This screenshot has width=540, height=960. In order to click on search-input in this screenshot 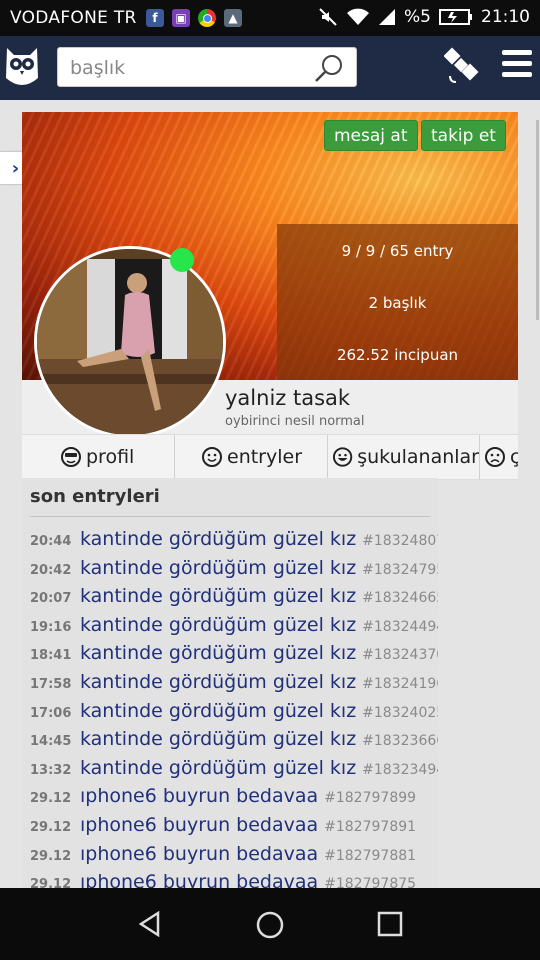, I will do `click(190, 68)`.